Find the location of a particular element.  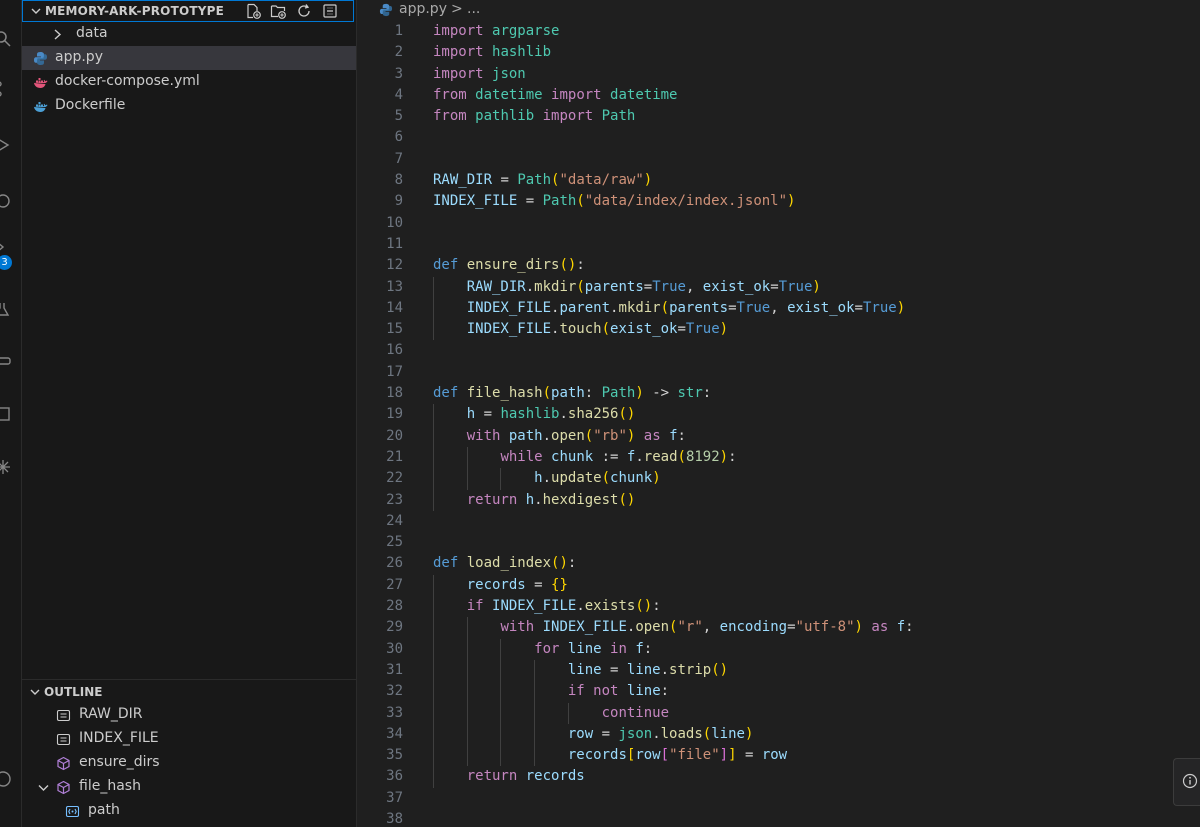

code-line: 20 with path.open("rb") as f: is located at coordinates (778, 436).